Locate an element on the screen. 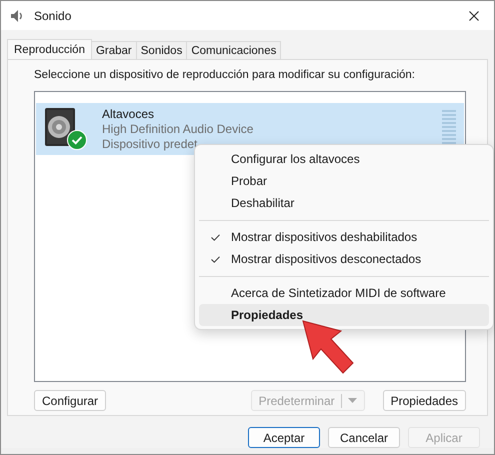 The image size is (495, 455). button: Configurar is located at coordinates (70, 400).